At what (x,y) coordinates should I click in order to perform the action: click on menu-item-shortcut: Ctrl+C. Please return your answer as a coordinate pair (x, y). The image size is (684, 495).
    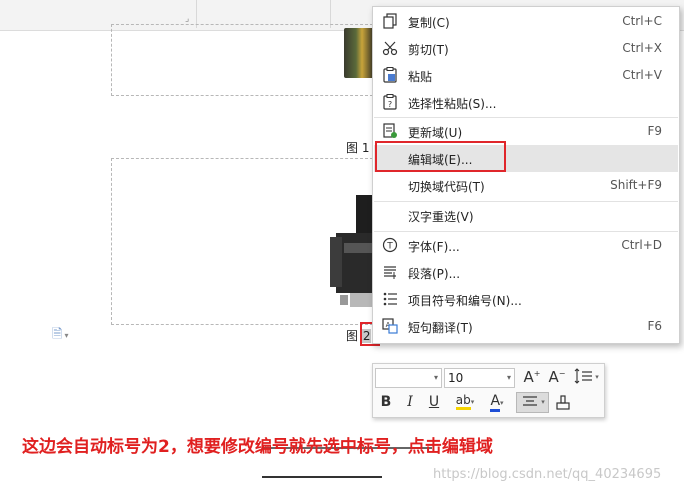
    Looking at the image, I should click on (642, 21).